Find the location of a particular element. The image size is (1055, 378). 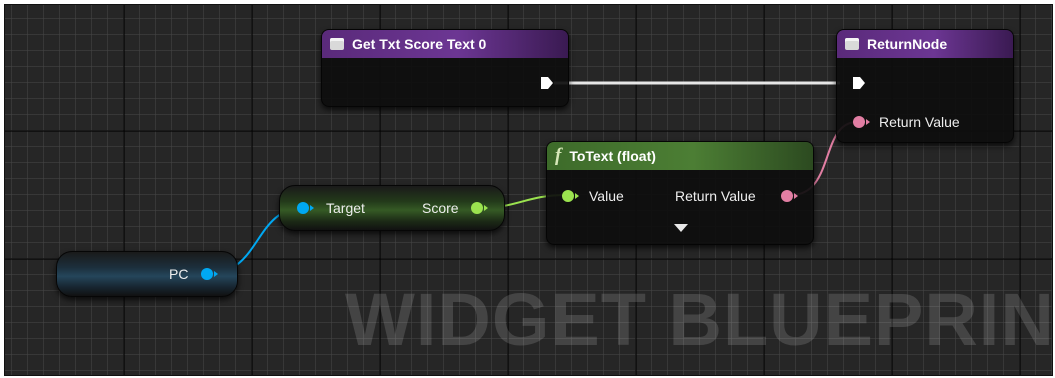

get-score-text-node: Get Txt Score Text 0 is located at coordinates (445, 68).